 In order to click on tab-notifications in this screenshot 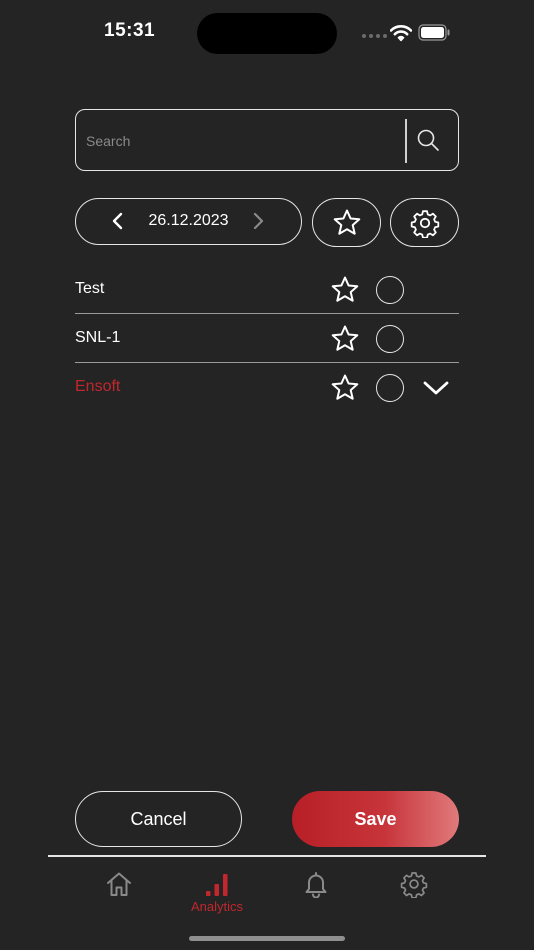, I will do `click(316, 895)`.